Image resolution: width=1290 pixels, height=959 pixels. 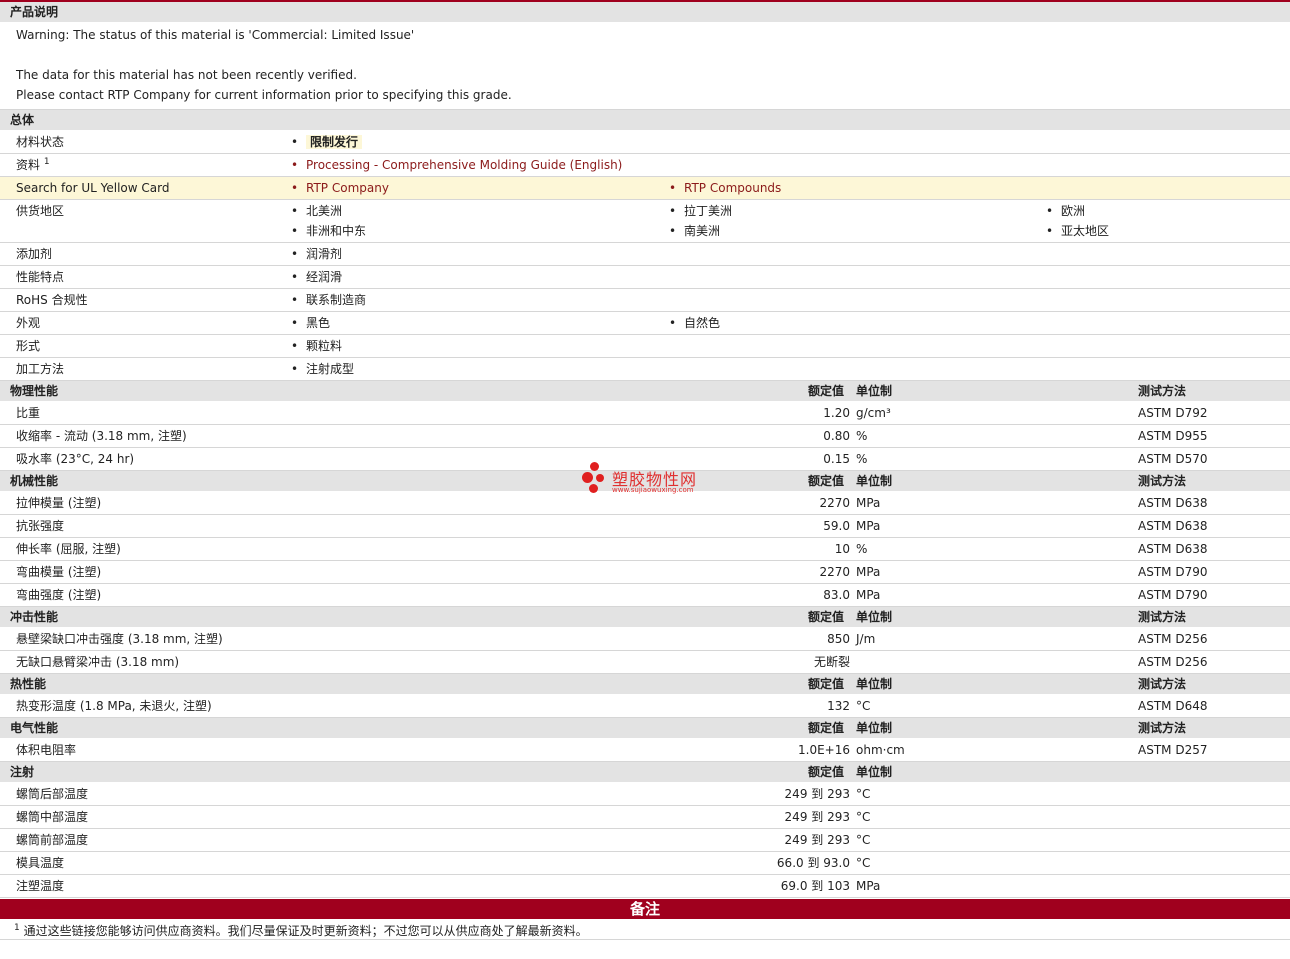 I want to click on property-value: 59.0, so click(x=836, y=526).